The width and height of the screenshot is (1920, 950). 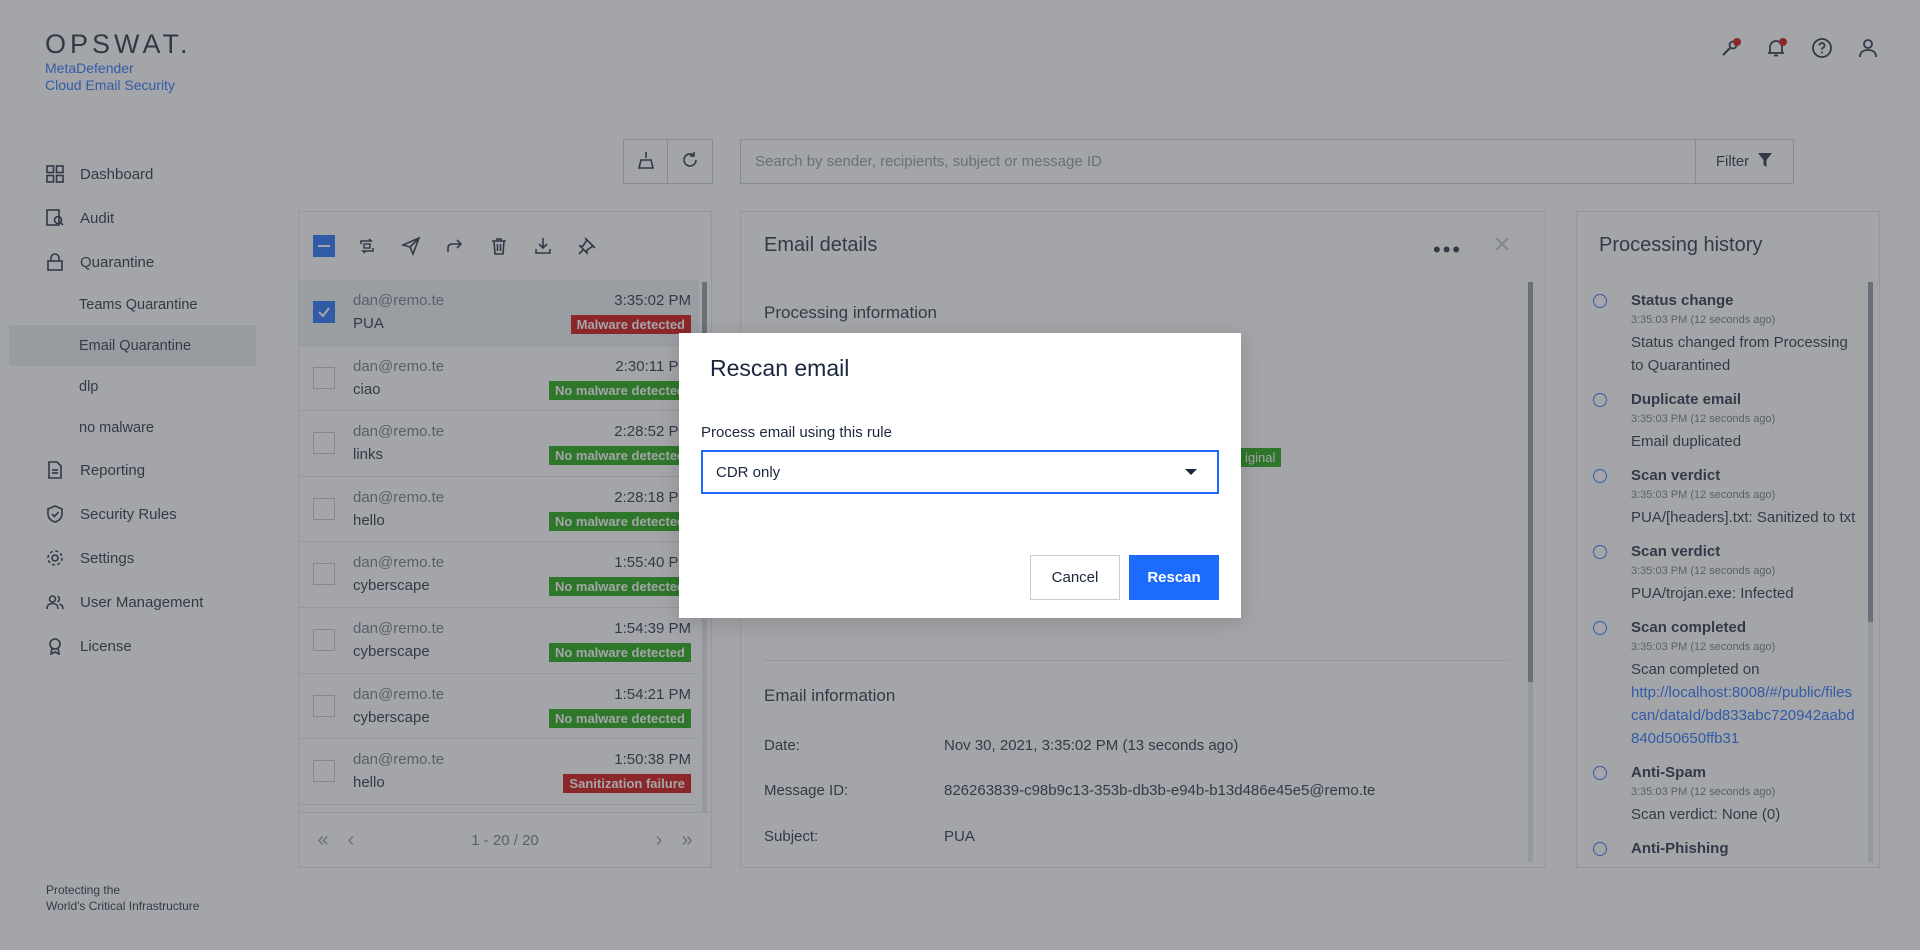 What do you see at coordinates (1174, 577) in the screenshot?
I see `rescan-button: Rescan` at bounding box center [1174, 577].